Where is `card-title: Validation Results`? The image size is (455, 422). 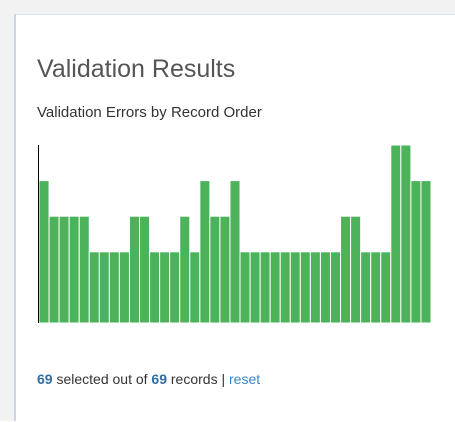
card-title: Validation Results is located at coordinates (136, 69).